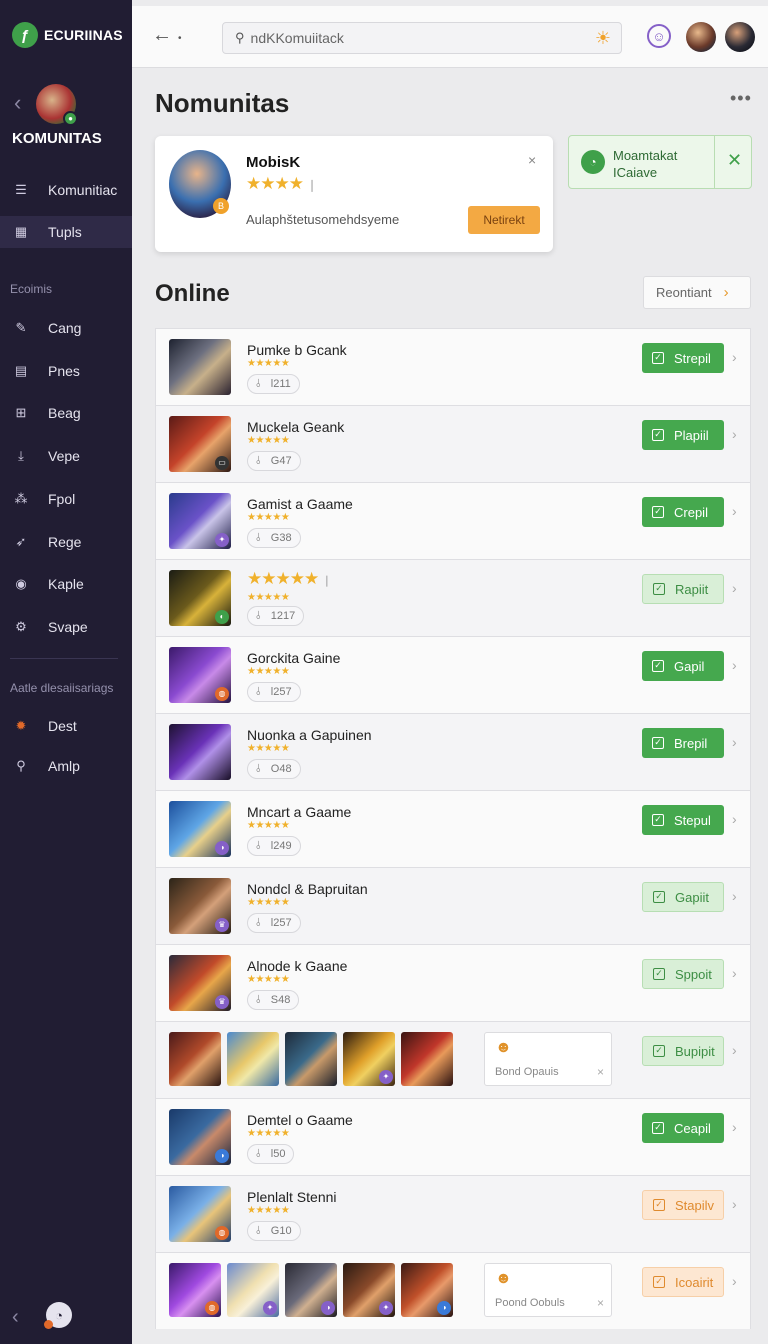 This screenshot has height=1344, width=768. I want to click on play-button: ✓ Rapiit, so click(683, 589).